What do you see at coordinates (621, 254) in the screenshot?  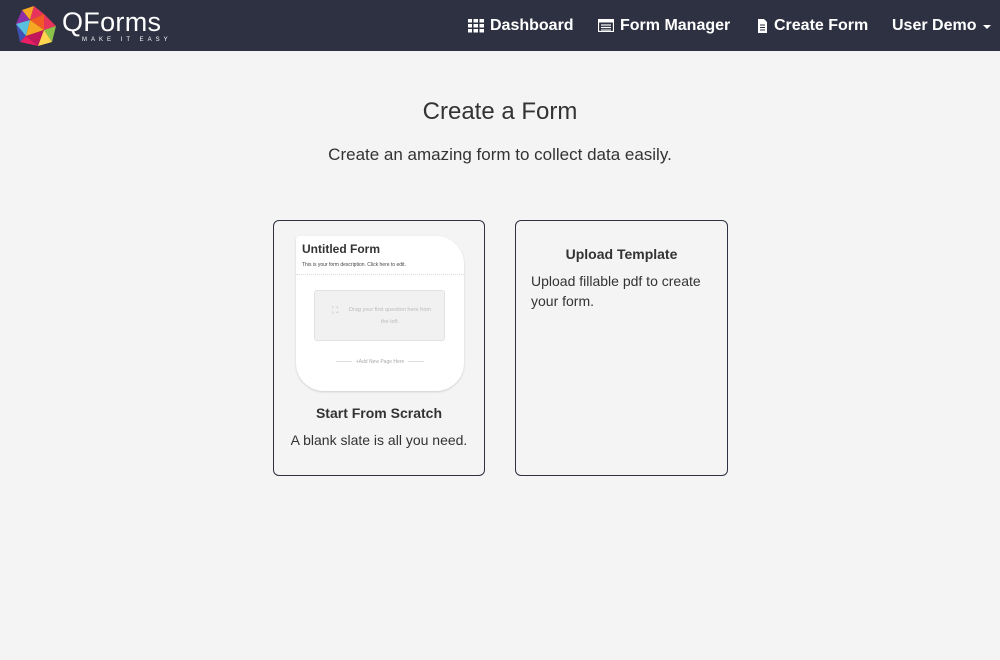 I see `upload-card-title: Upload Template` at bounding box center [621, 254].